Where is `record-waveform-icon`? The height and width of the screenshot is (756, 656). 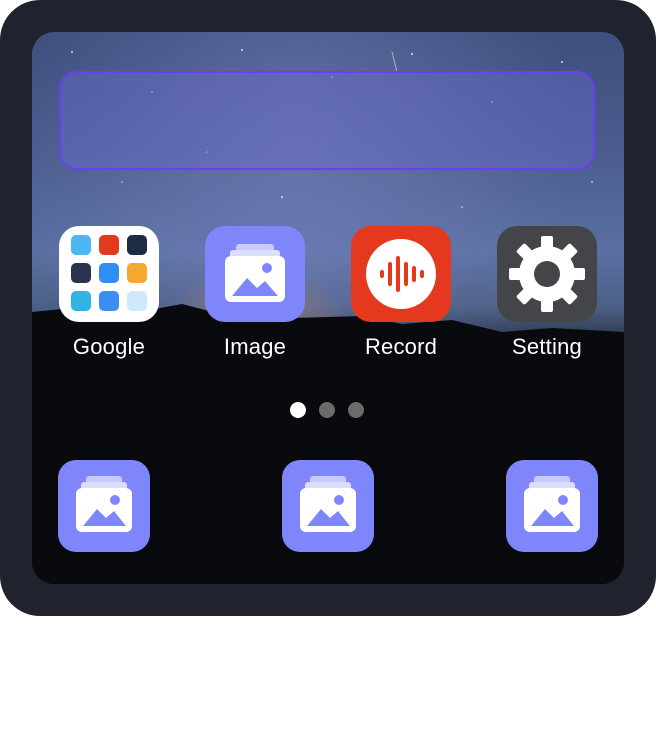
record-waveform-icon is located at coordinates (401, 274).